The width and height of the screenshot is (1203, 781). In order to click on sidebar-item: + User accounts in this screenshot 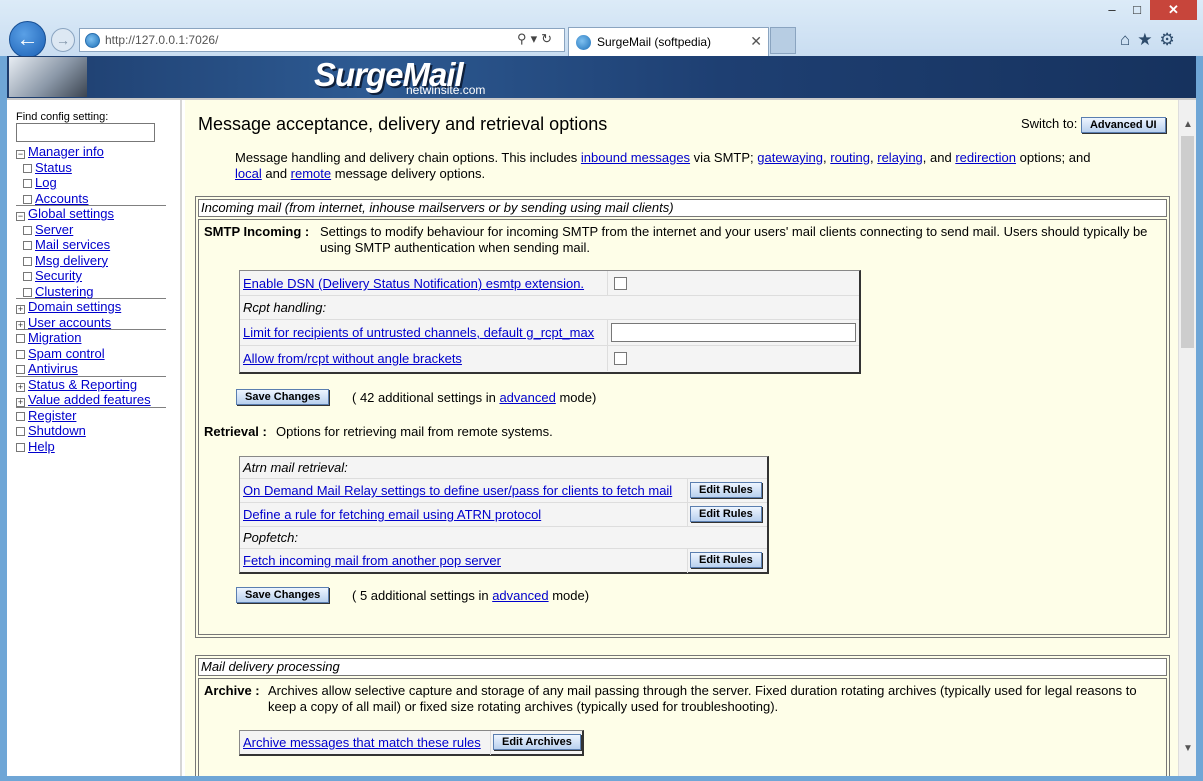, I will do `click(91, 322)`.